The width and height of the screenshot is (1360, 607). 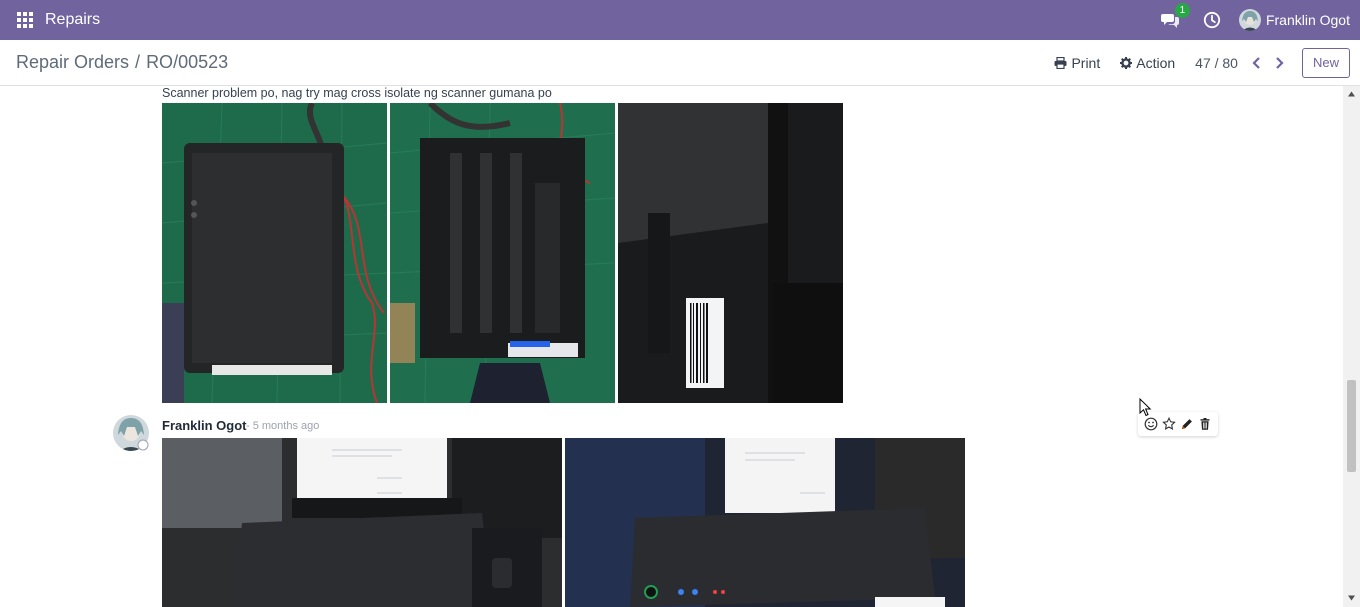 I want to click on pager-previous-icon, so click(x=1257, y=63).